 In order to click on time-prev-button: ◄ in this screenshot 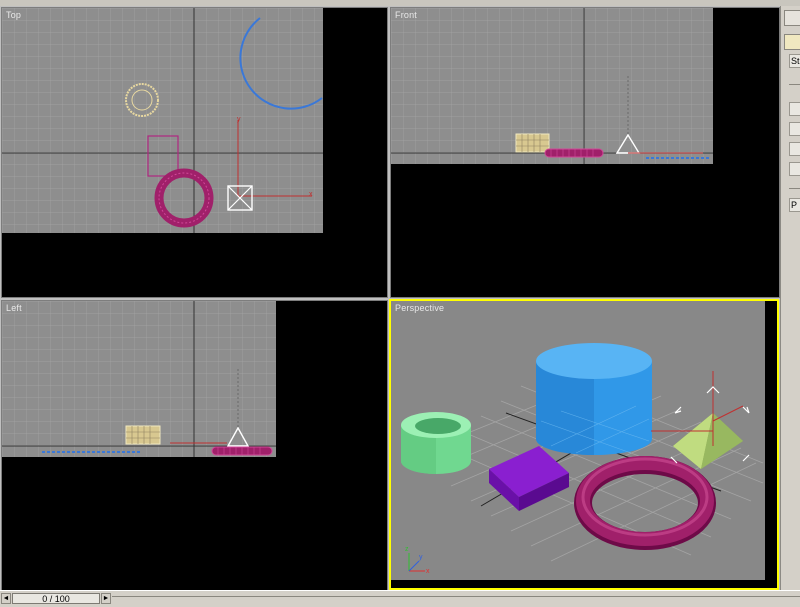, I will do `click(6, 598)`.